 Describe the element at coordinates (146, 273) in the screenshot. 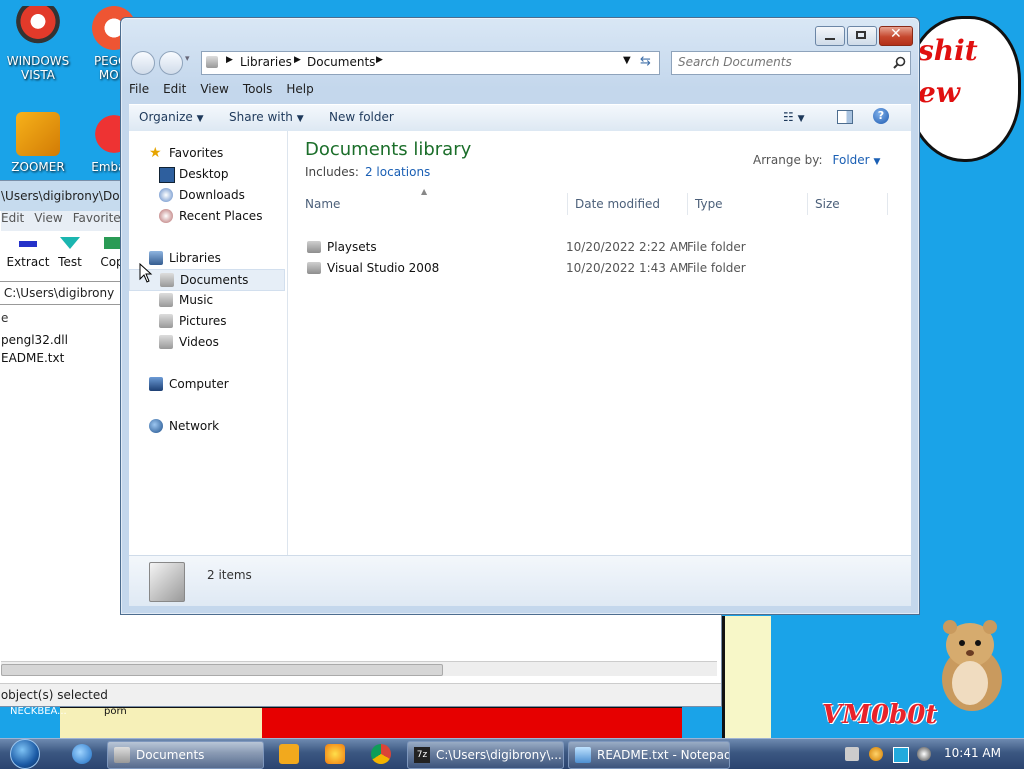

I see `mouse-cursor-icon` at that location.